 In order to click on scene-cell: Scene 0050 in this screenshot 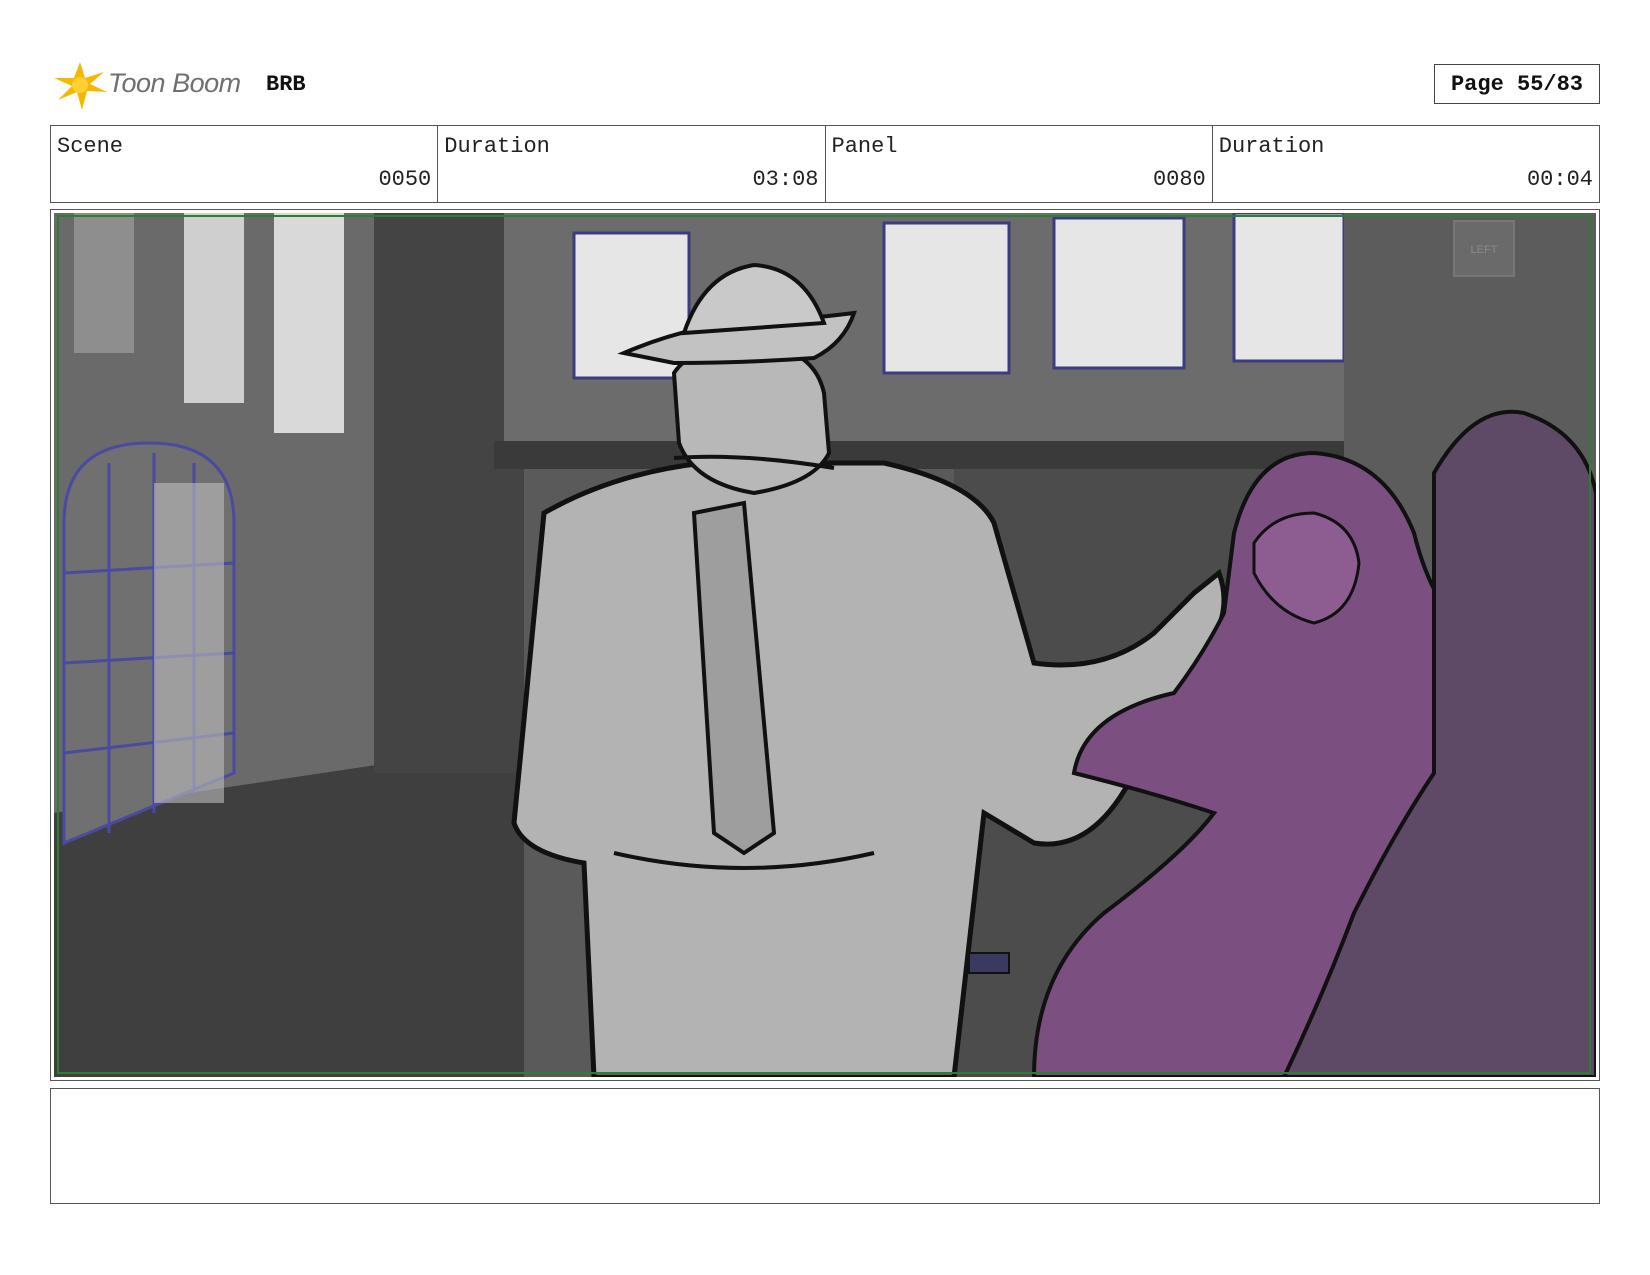, I will do `click(244, 164)`.